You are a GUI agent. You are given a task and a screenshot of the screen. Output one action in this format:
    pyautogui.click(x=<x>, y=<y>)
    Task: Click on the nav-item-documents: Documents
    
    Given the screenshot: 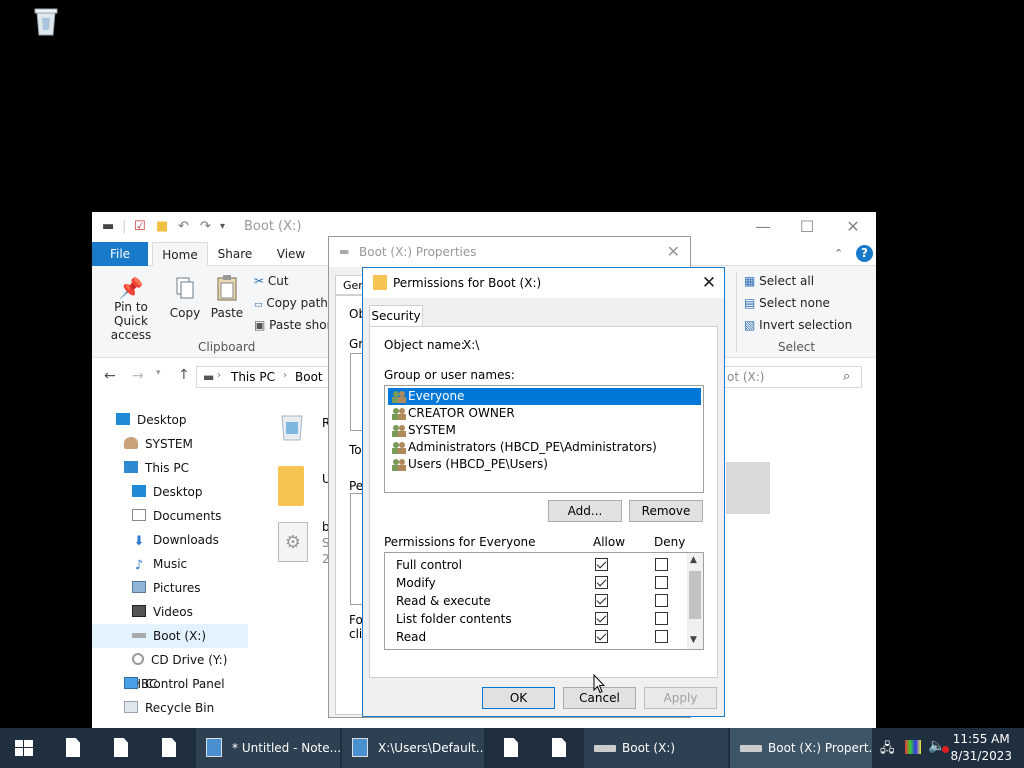 What is the action you would take?
    pyautogui.click(x=176, y=516)
    